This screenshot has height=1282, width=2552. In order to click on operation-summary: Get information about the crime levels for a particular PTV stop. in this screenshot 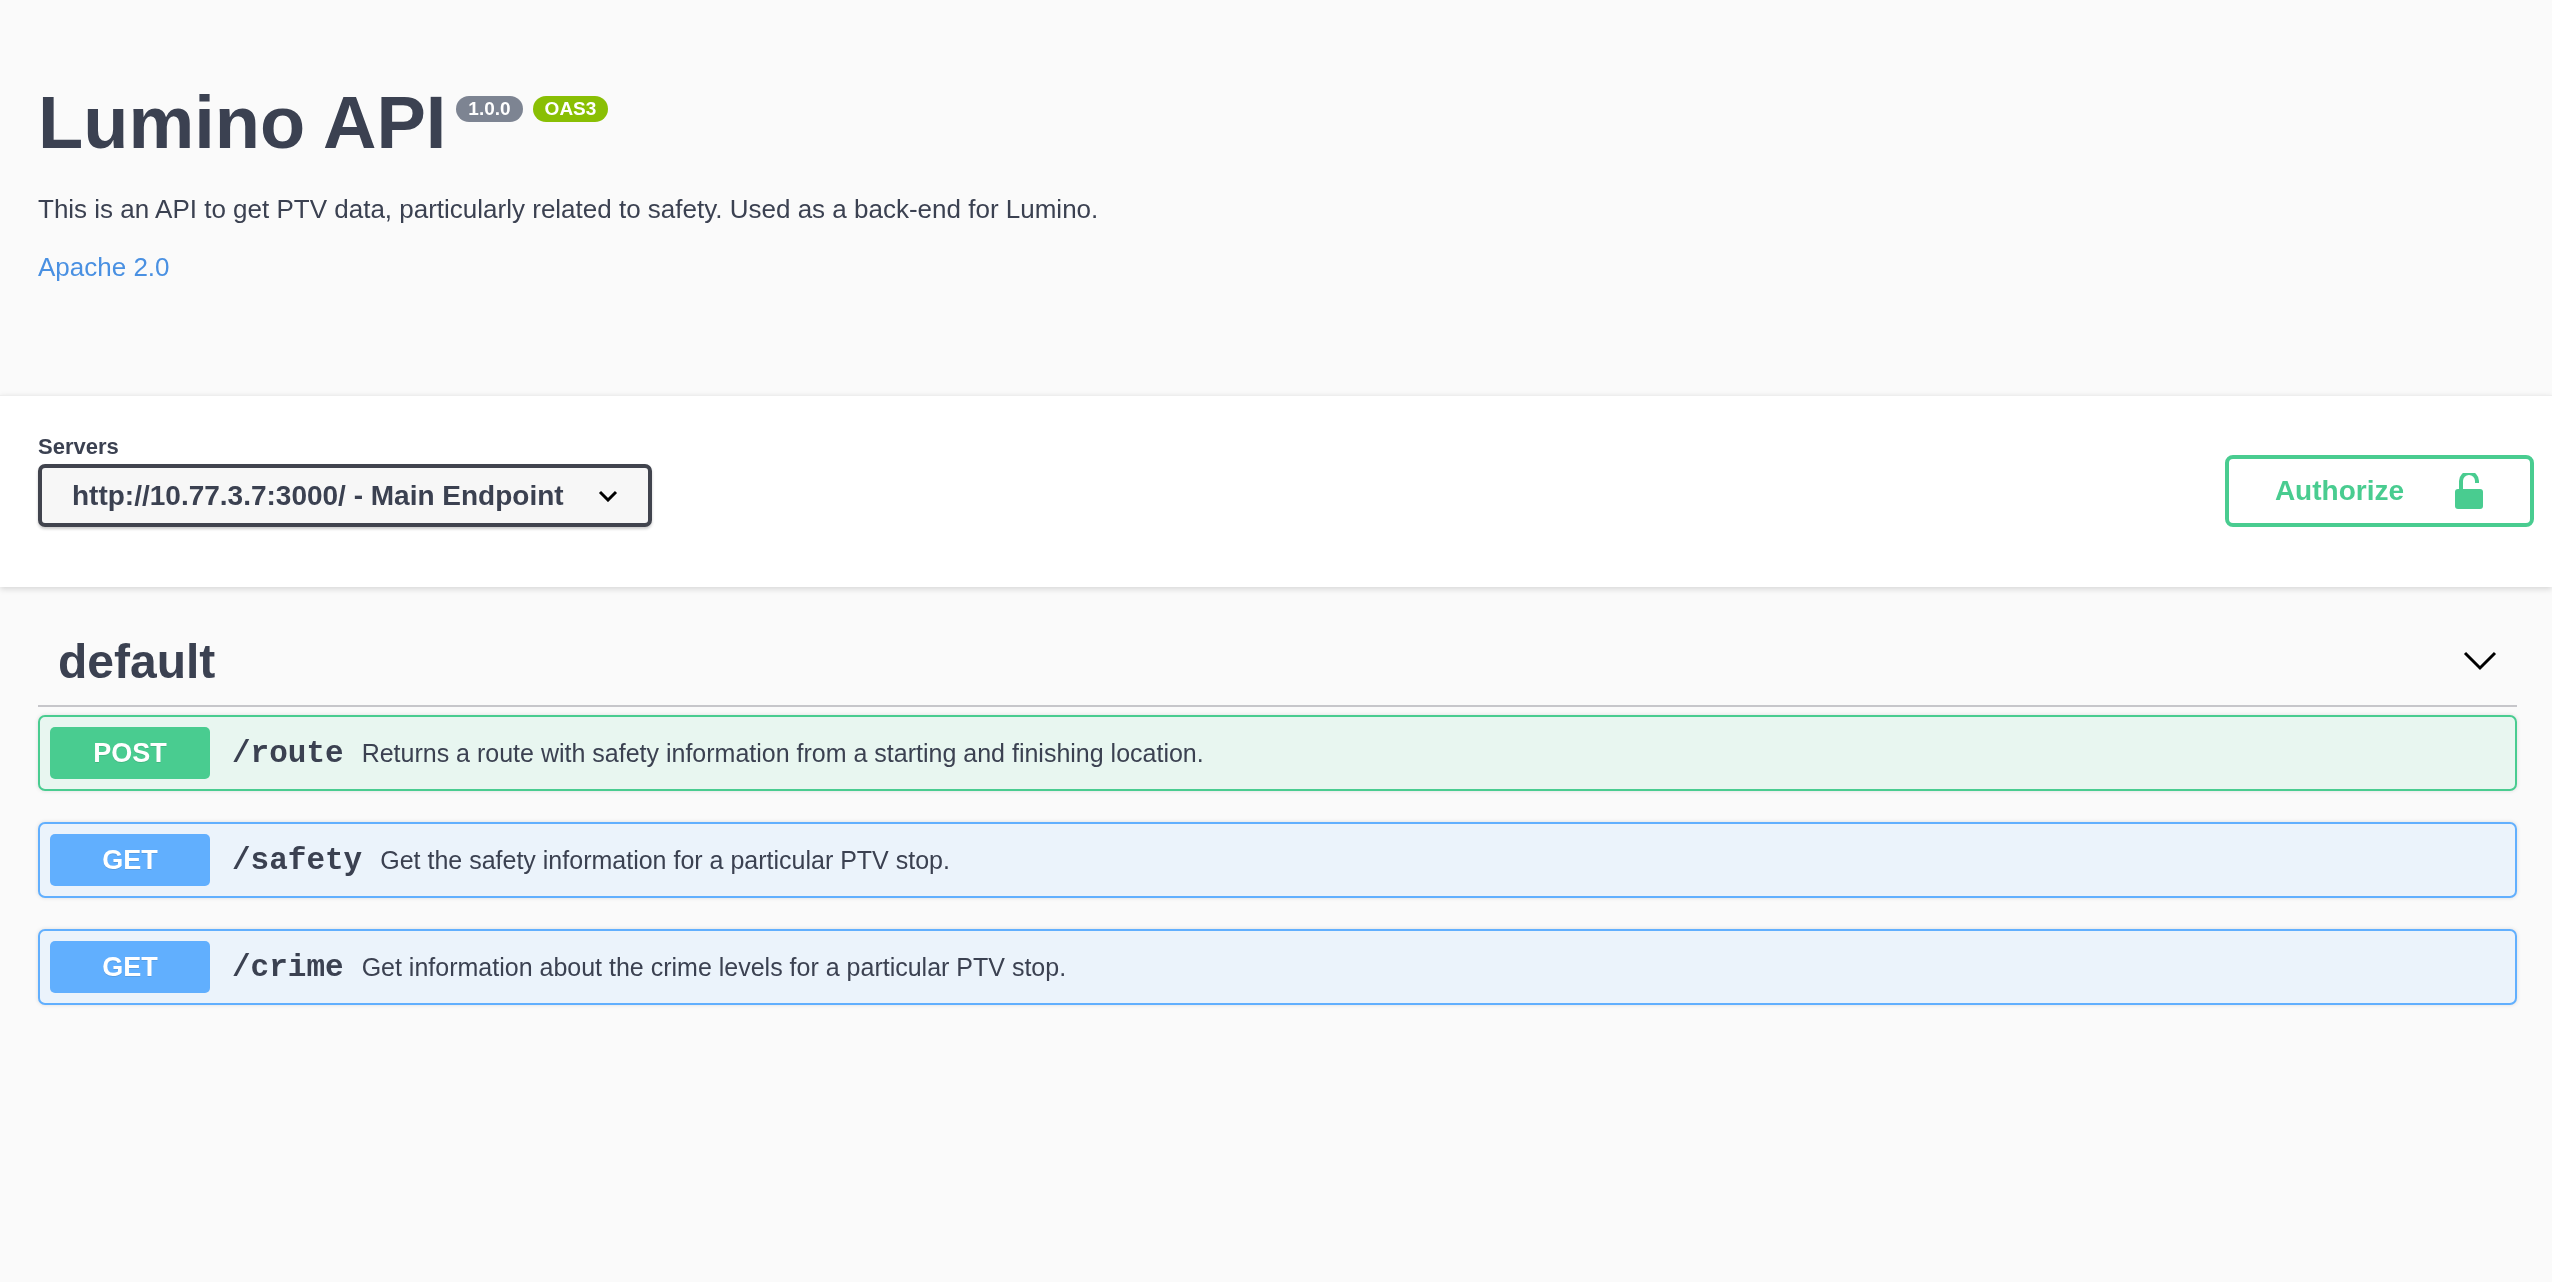, I will do `click(714, 967)`.